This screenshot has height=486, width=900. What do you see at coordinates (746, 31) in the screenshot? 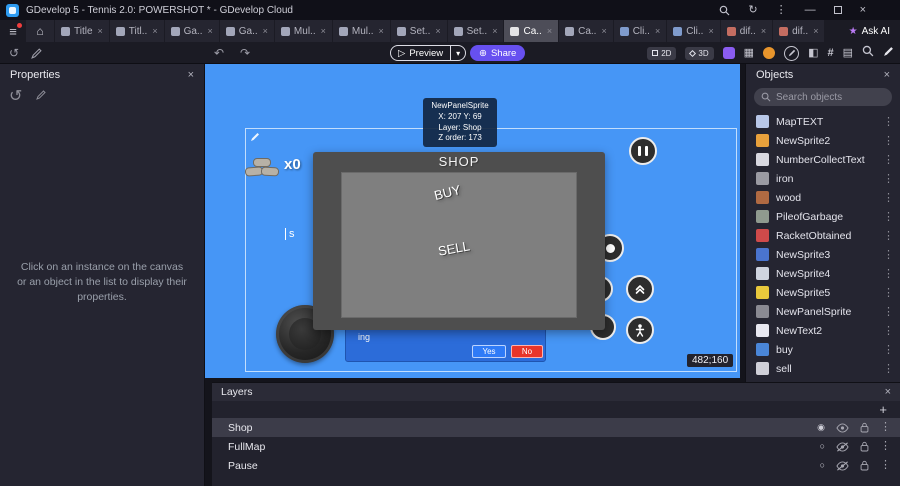
I see `tab-13-dif: dif.. ×` at bounding box center [746, 31].